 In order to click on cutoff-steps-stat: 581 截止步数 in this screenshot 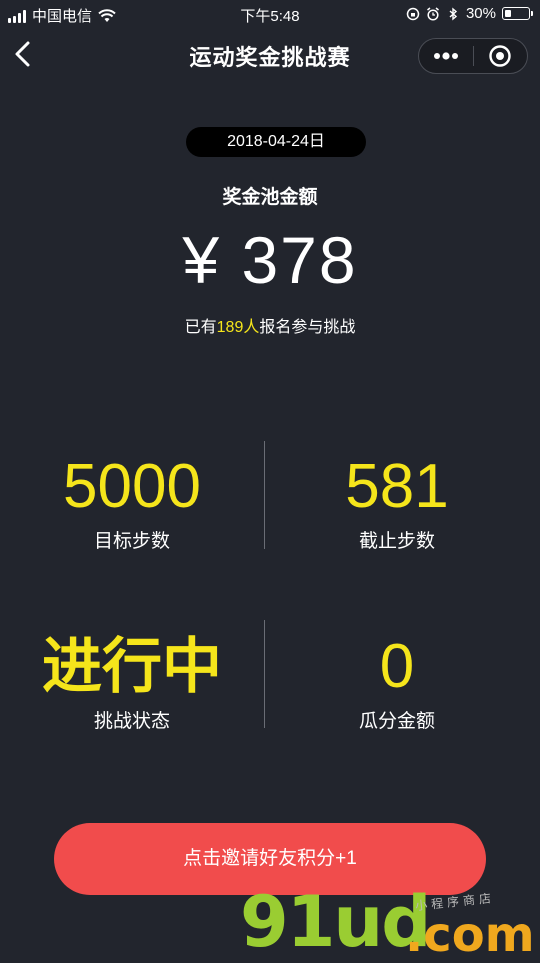, I will do `click(397, 502)`.